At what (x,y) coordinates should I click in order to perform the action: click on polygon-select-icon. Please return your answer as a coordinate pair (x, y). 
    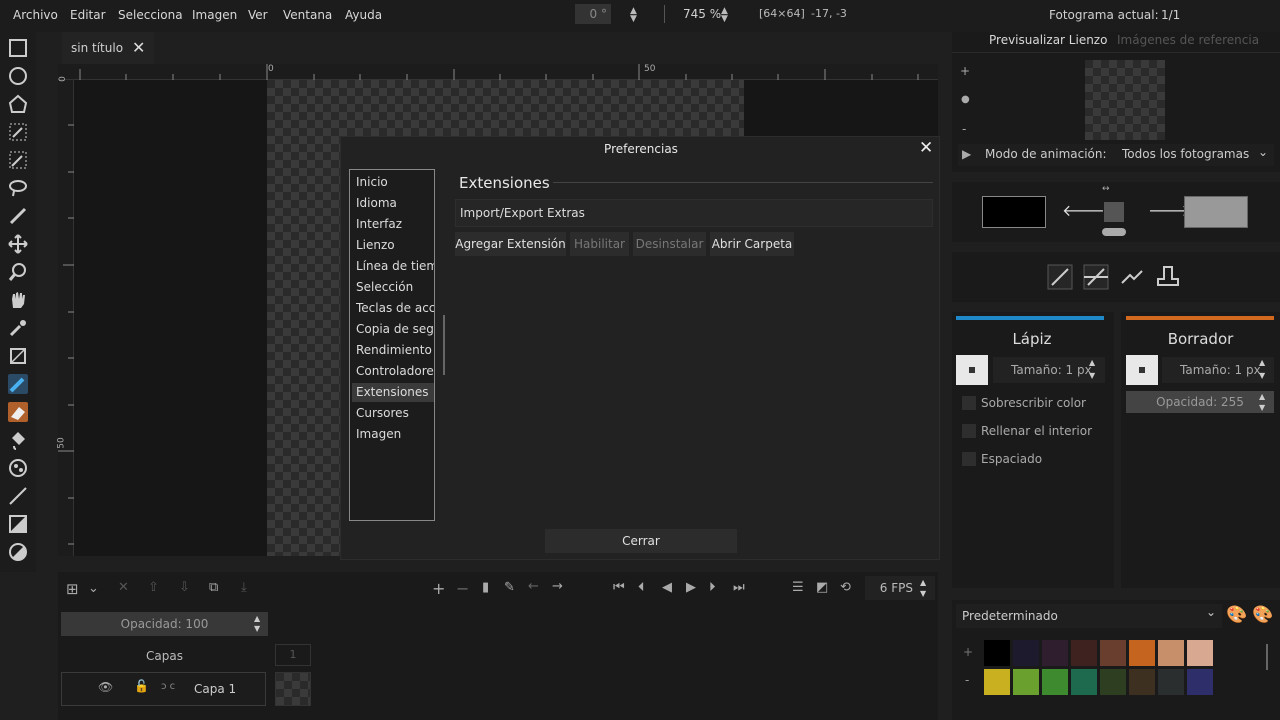
    Looking at the image, I should click on (18, 104).